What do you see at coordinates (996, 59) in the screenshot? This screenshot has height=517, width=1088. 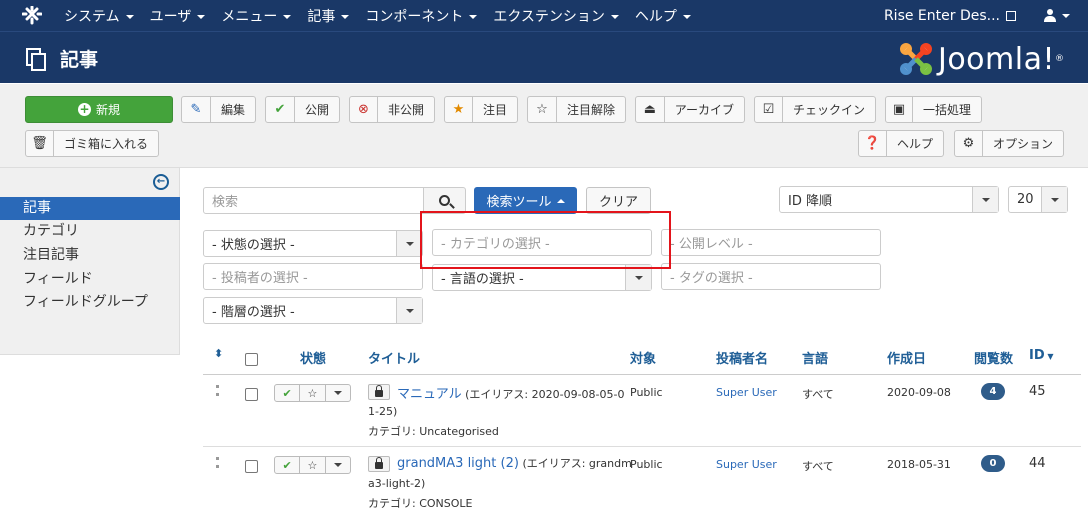 I see `brand-wordmark: Joomla!` at bounding box center [996, 59].